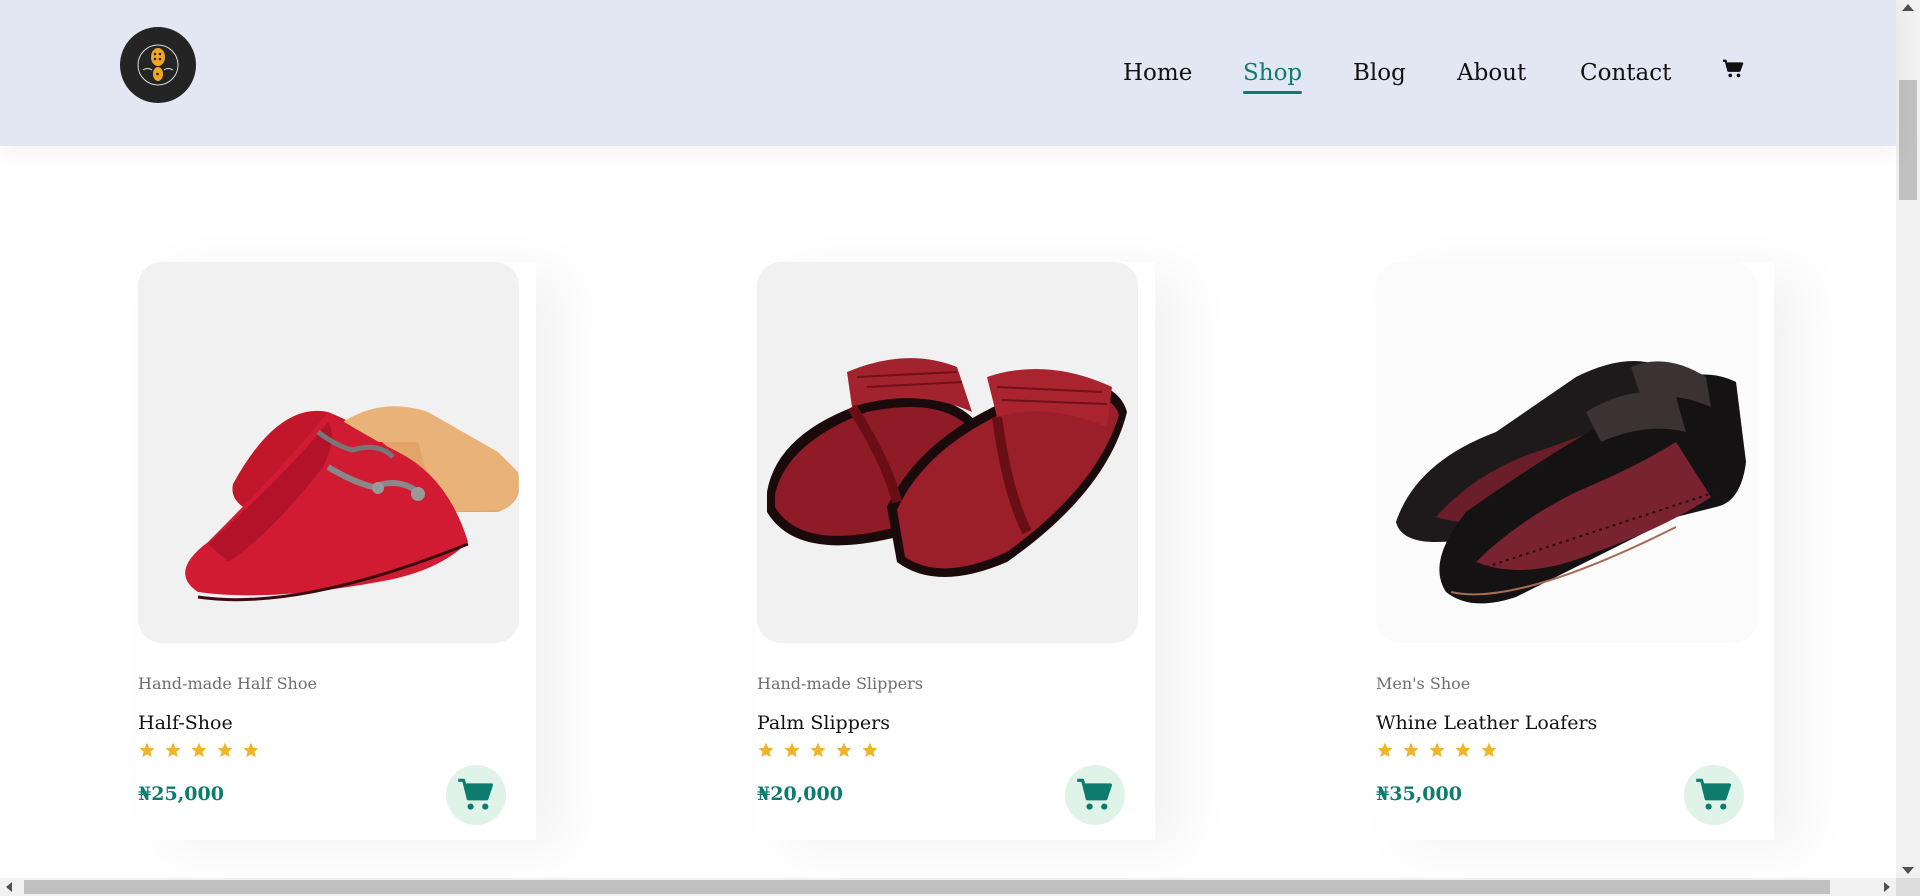 Image resolution: width=1920 pixels, height=896 pixels. I want to click on horizontal-scrollbar, so click(948, 887).